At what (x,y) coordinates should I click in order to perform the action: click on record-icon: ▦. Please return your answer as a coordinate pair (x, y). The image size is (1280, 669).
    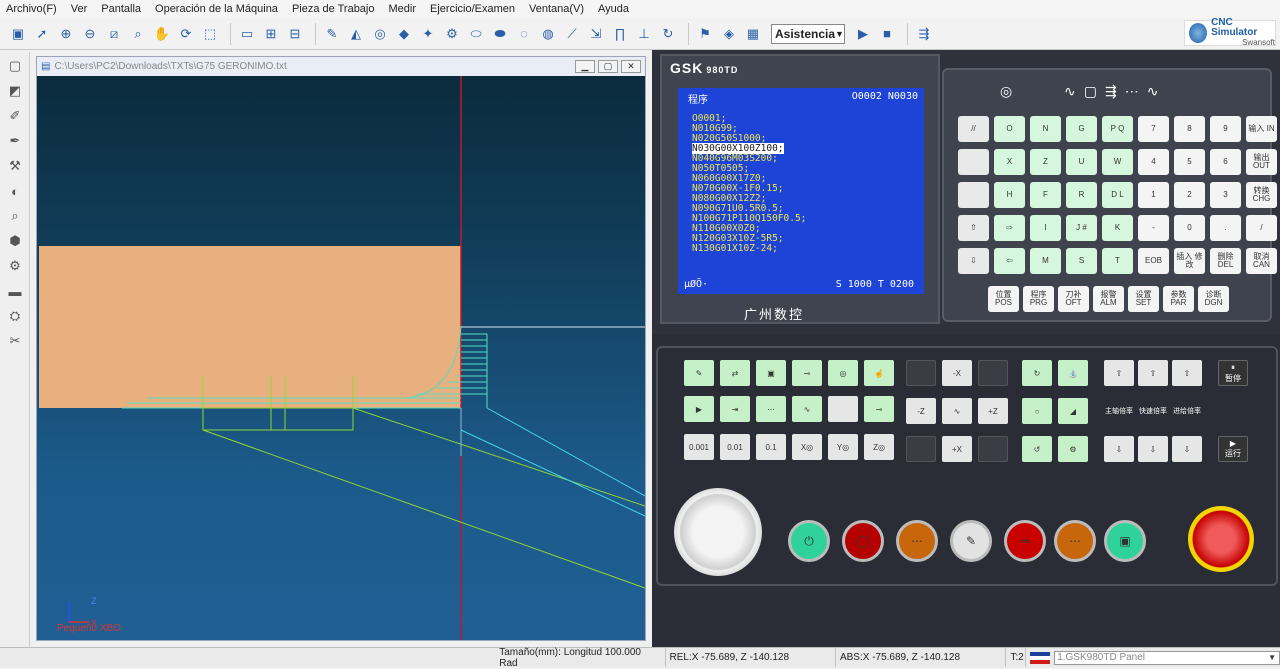
    Looking at the image, I should click on (753, 34).